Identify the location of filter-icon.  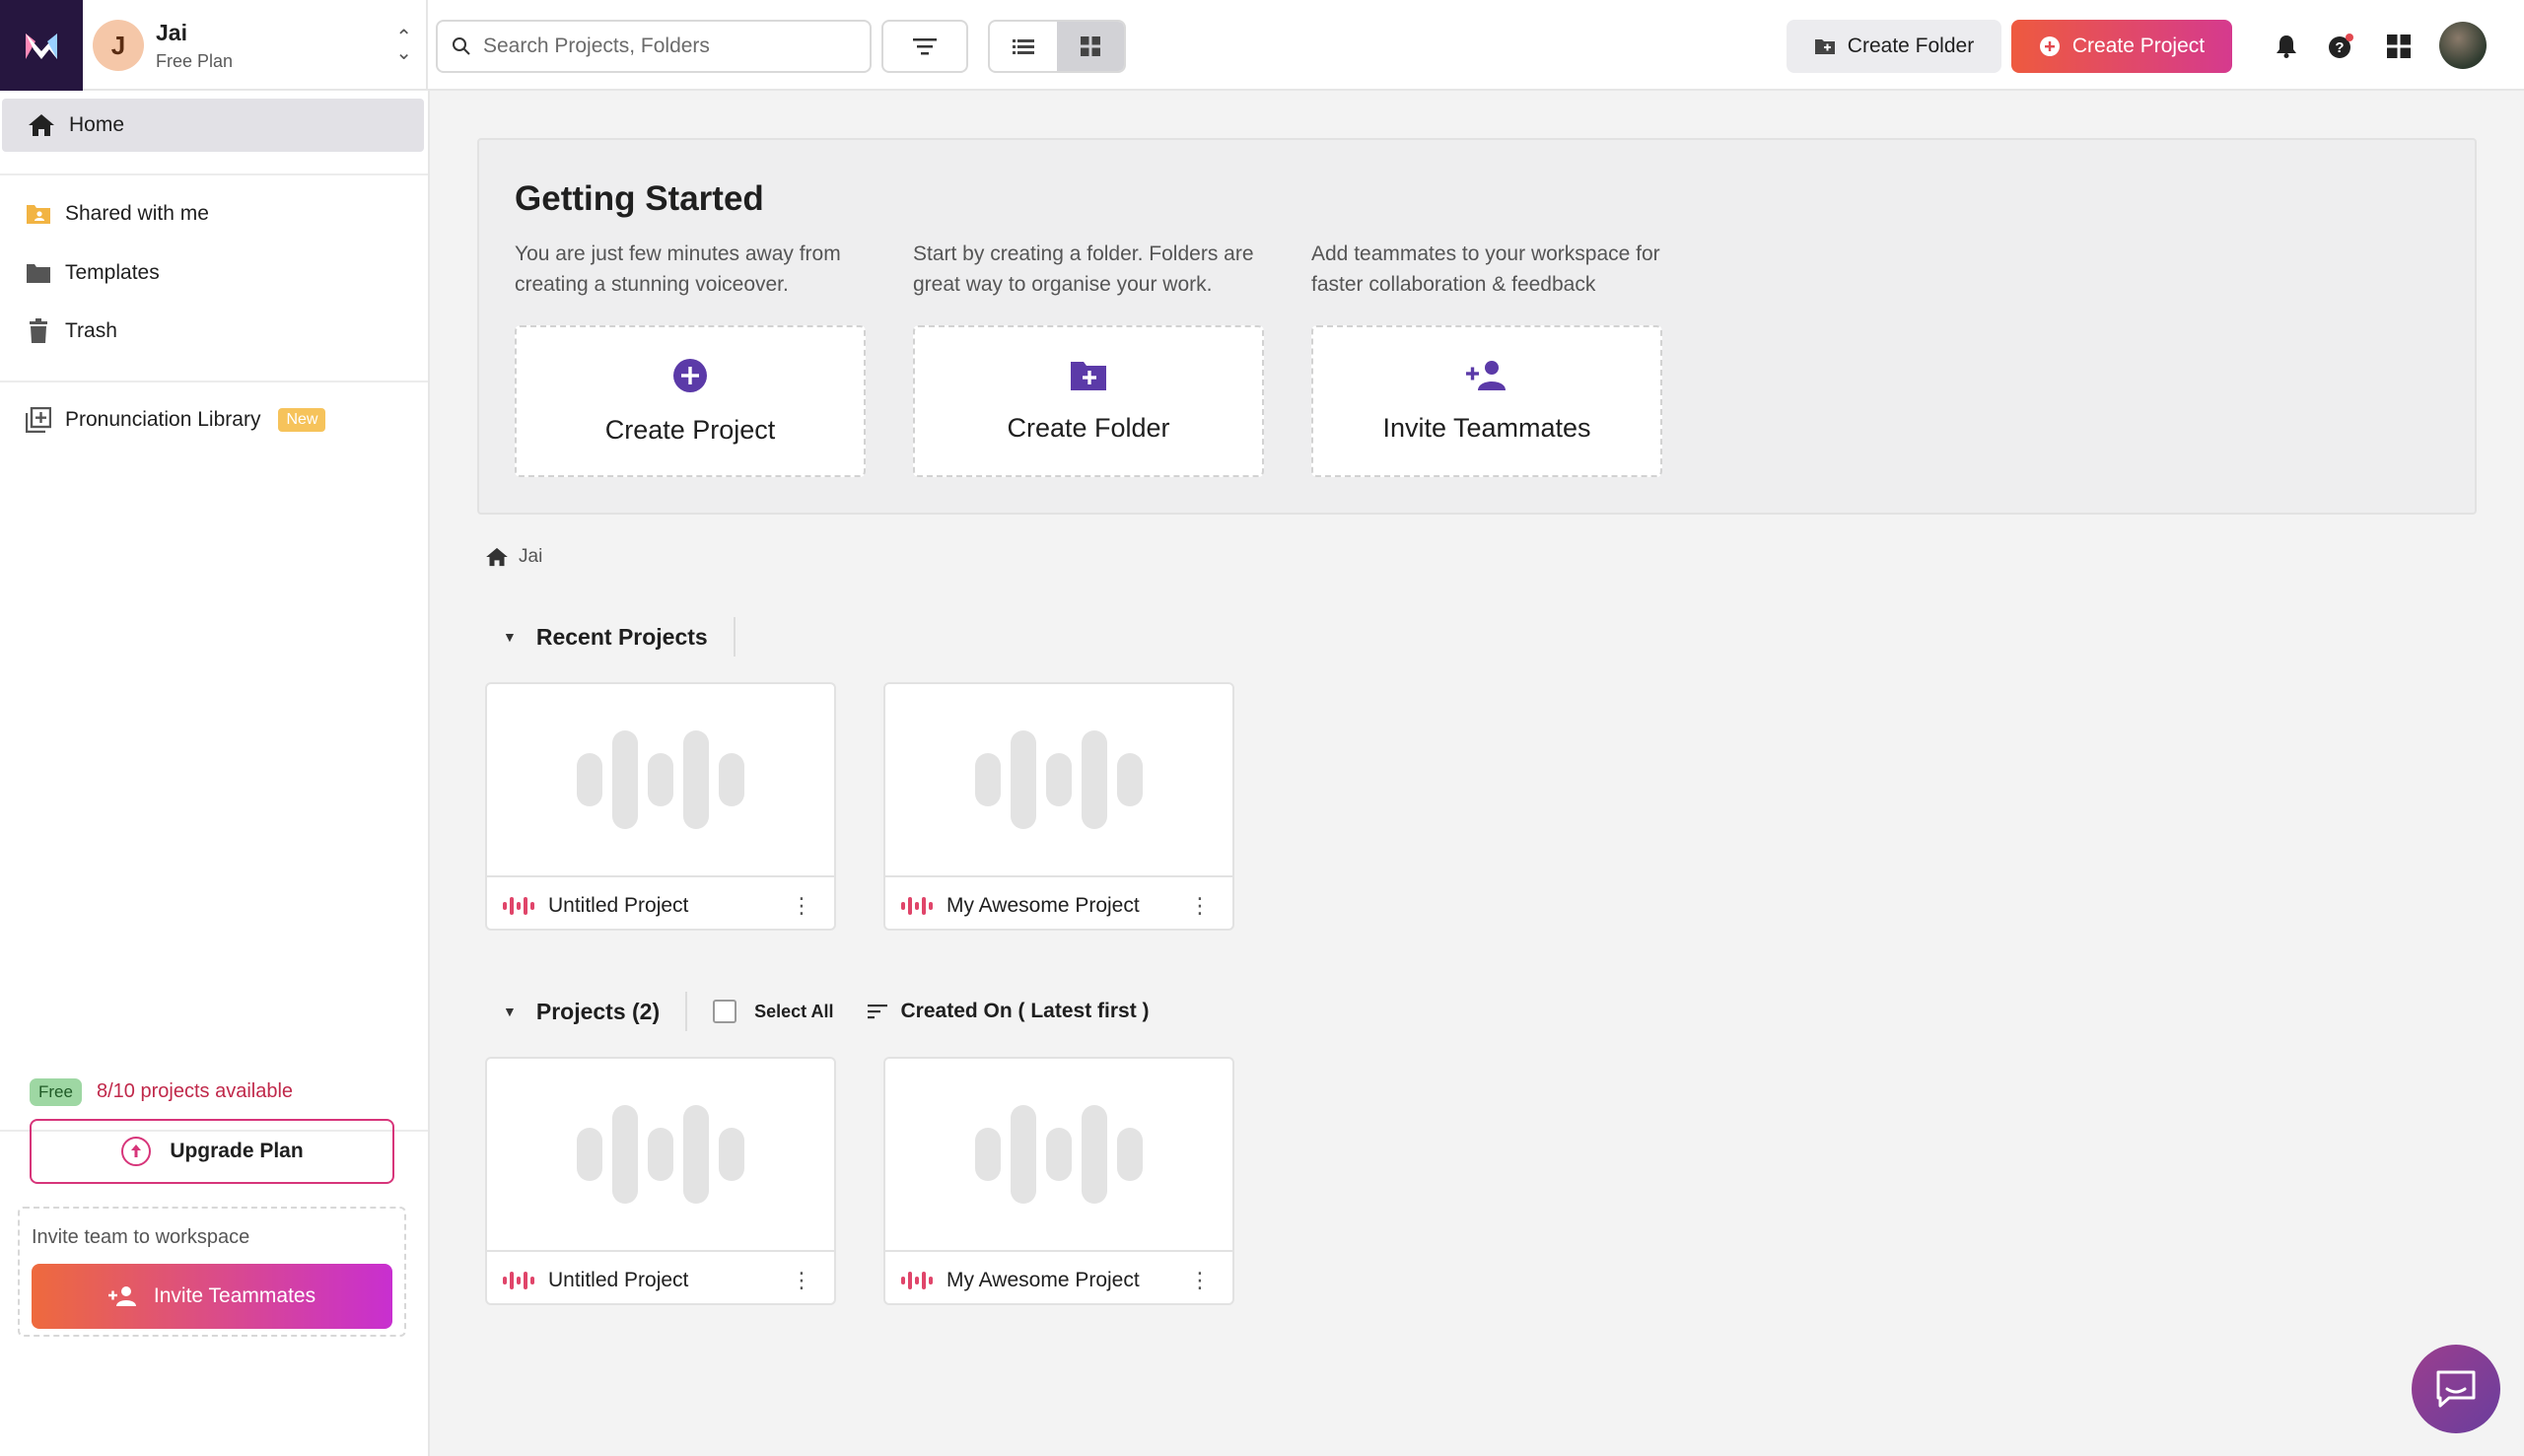
(925, 46).